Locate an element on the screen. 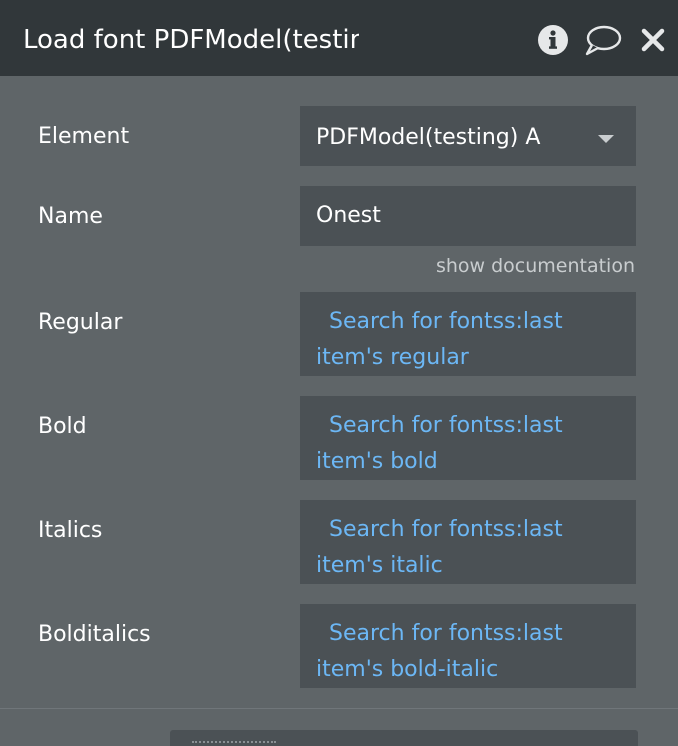 The image size is (678, 746). bold-label: Bold is located at coordinates (62, 426).